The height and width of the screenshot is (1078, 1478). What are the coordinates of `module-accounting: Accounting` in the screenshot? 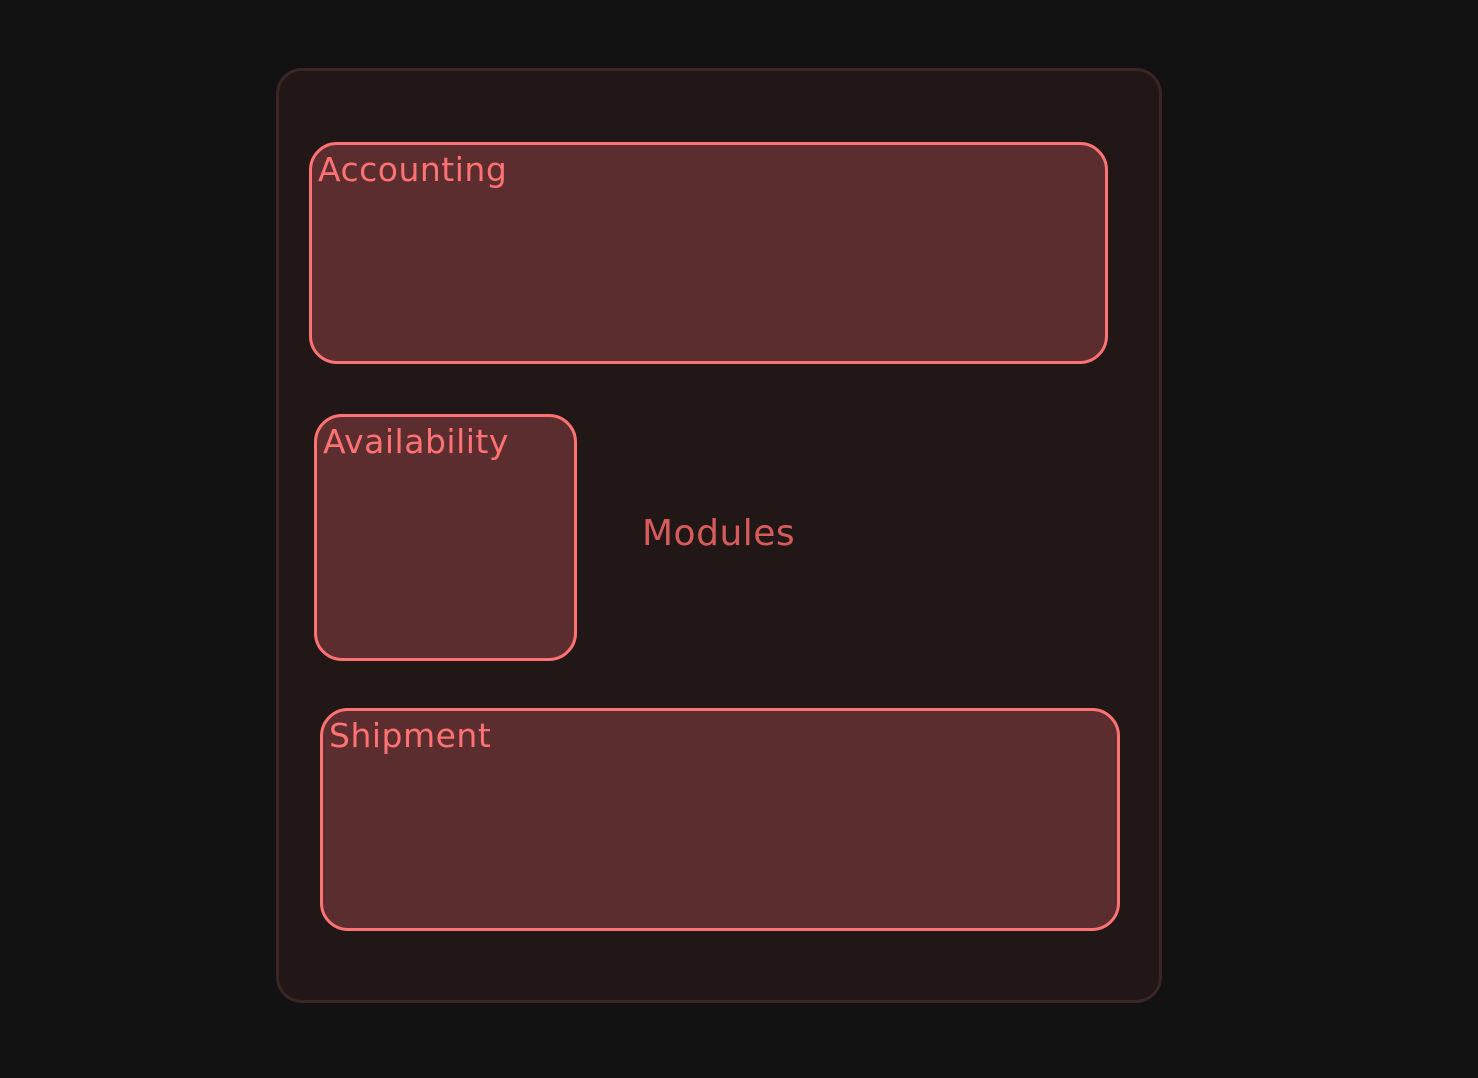 It's located at (708, 253).